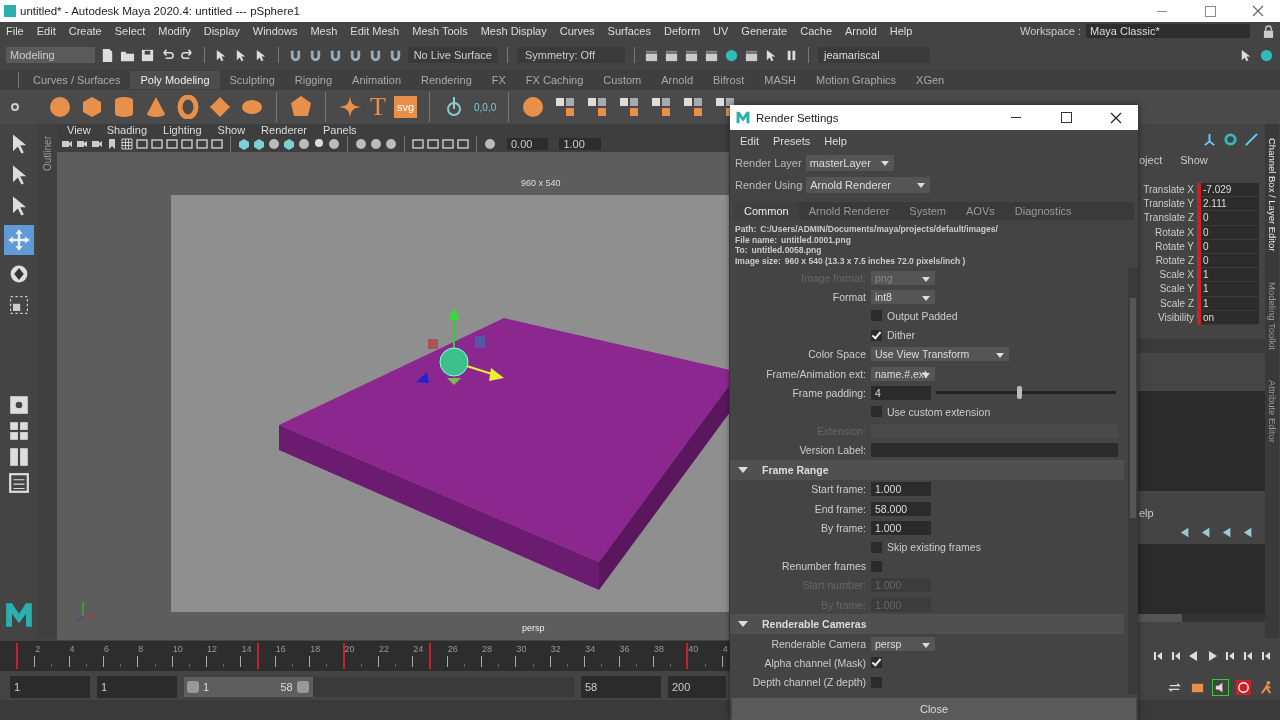 The image size is (1280, 720). Describe the element at coordinates (193, 687) in the screenshot. I see `range-start-handle` at that location.